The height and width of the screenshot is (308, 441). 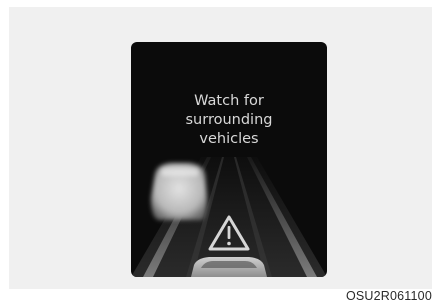 What do you see at coordinates (229, 267) in the screenshot?
I see `own-vehicle` at bounding box center [229, 267].